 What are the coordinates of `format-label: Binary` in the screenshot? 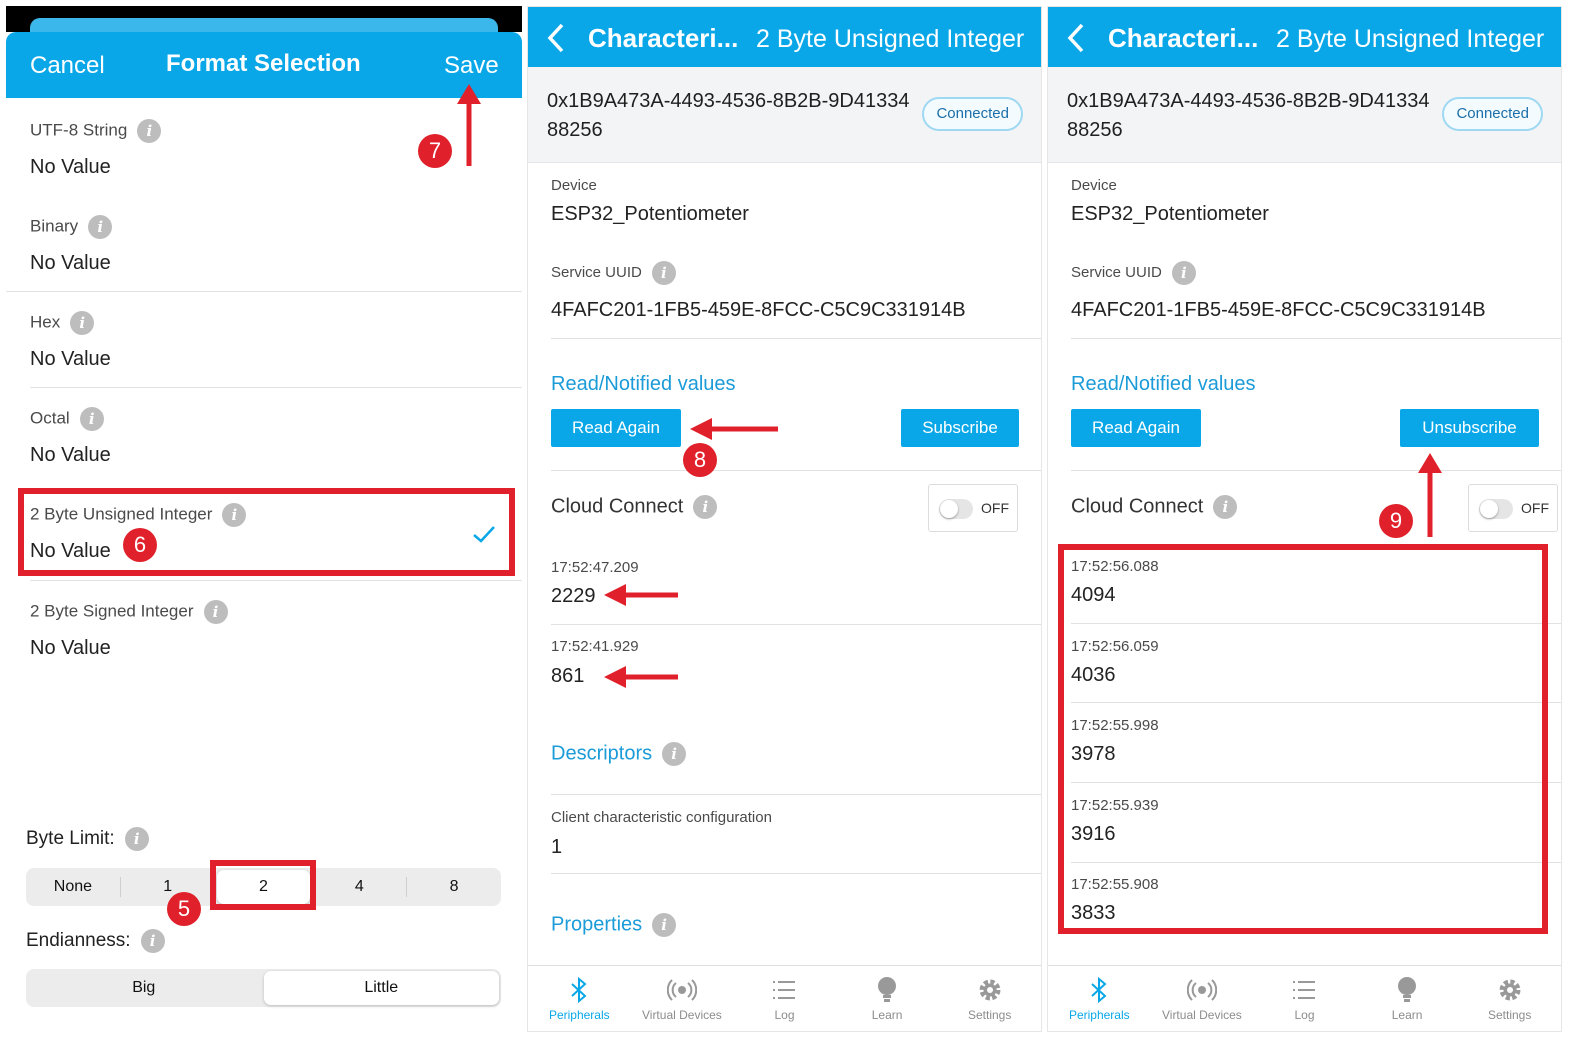 It's located at (54, 226).